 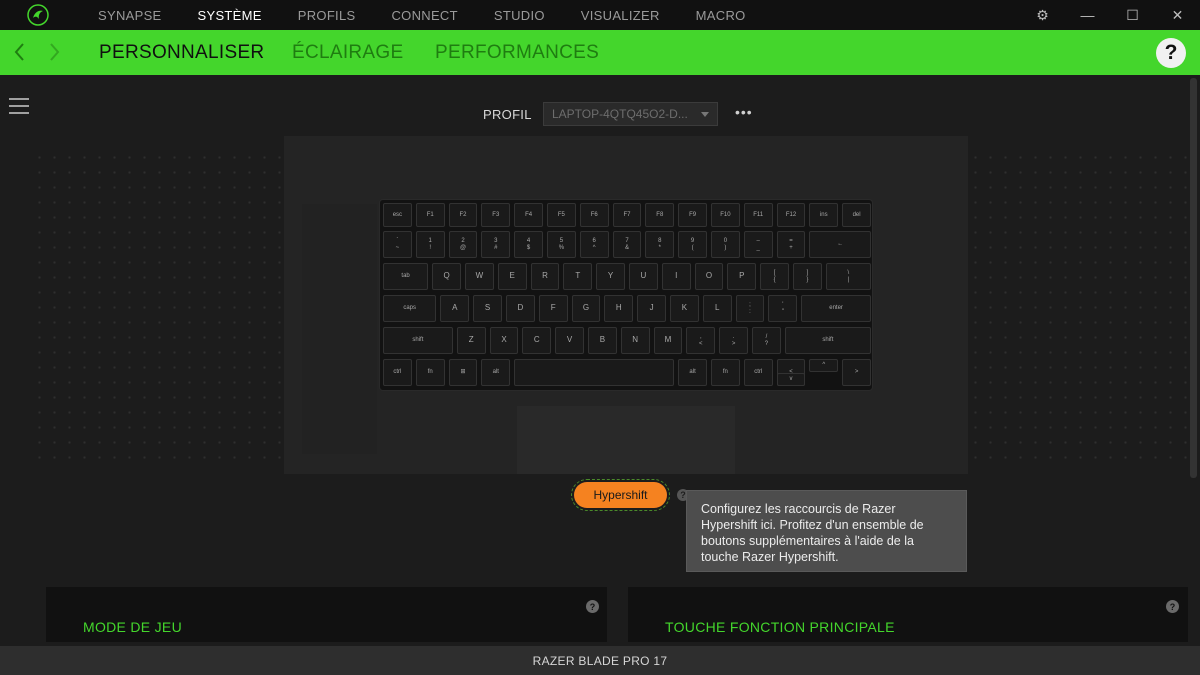 I want to click on key-V-4-4: V, so click(x=569, y=340).